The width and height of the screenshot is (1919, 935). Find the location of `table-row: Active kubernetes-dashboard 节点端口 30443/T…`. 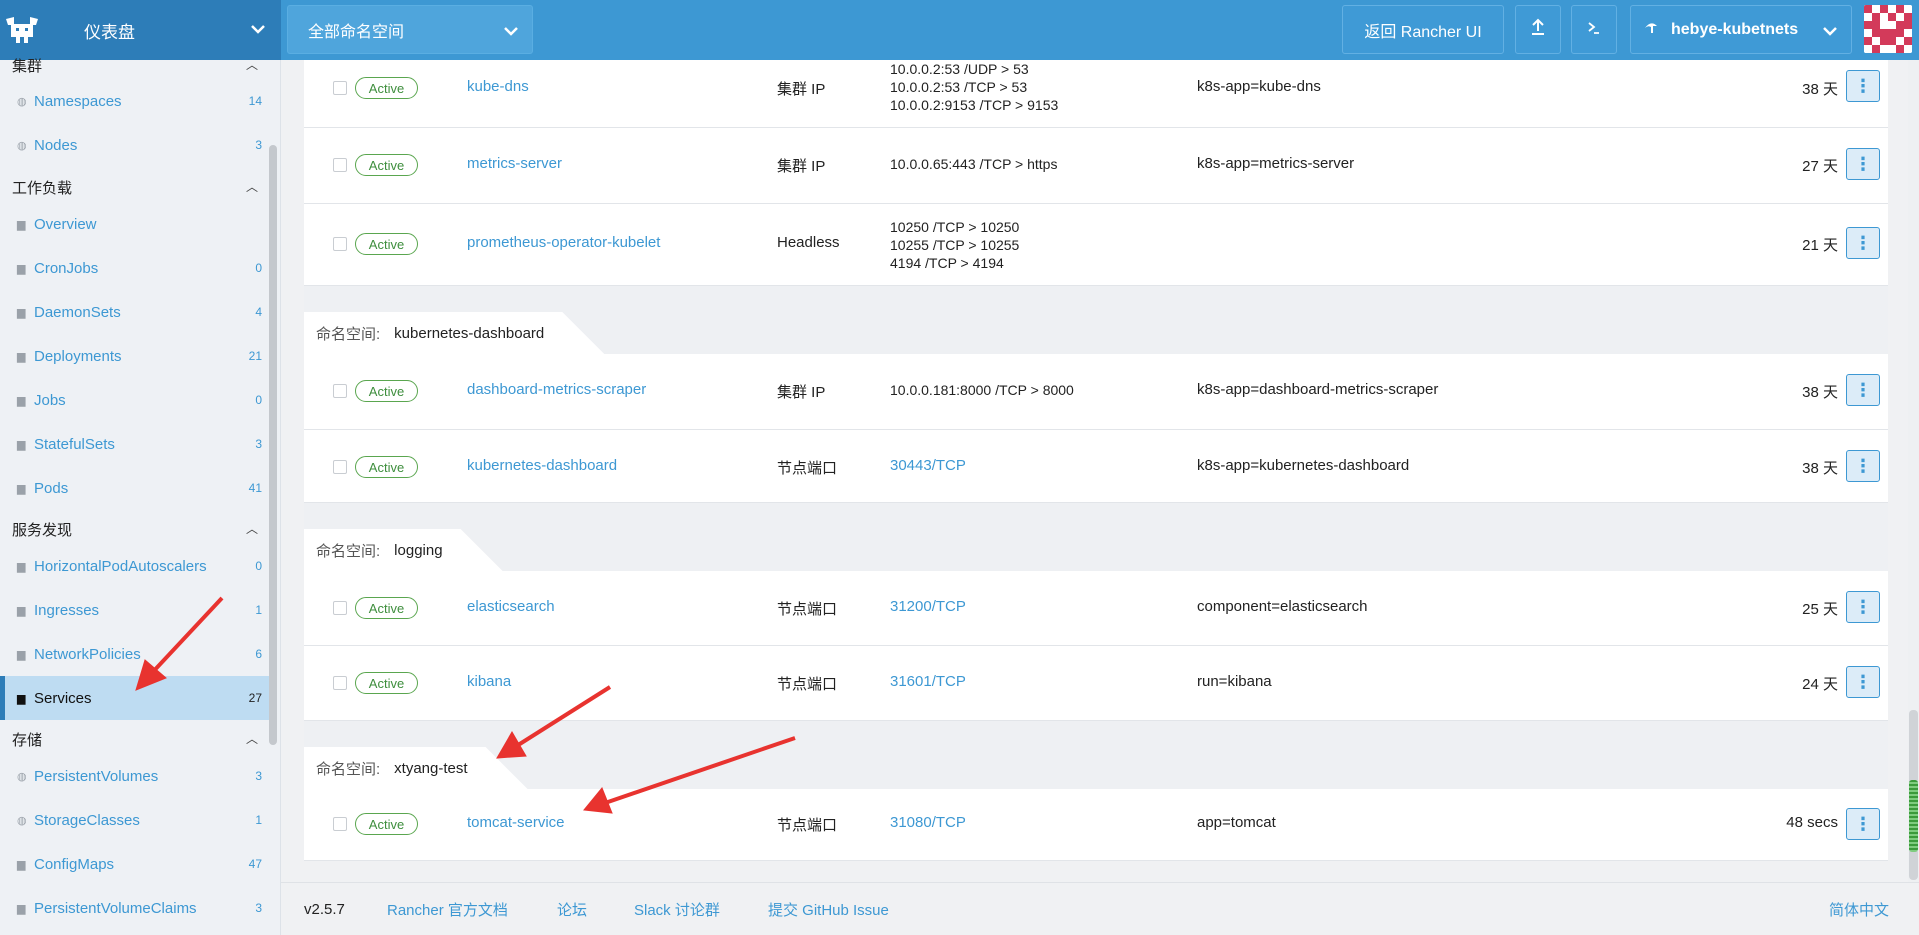

table-row: Active kubernetes-dashboard 节点端口 30443/T… is located at coordinates (1096, 466).